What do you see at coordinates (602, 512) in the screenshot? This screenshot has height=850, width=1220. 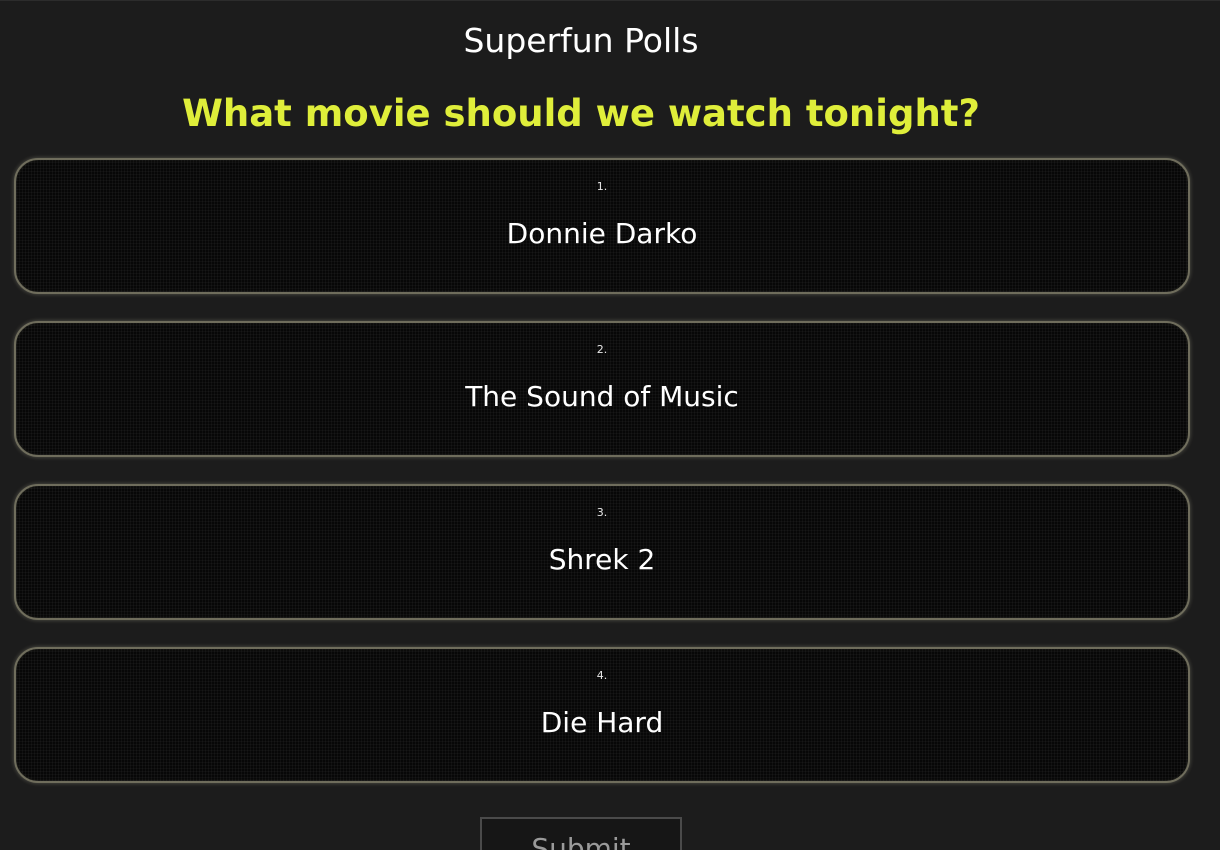 I see `option-number: 3.` at bounding box center [602, 512].